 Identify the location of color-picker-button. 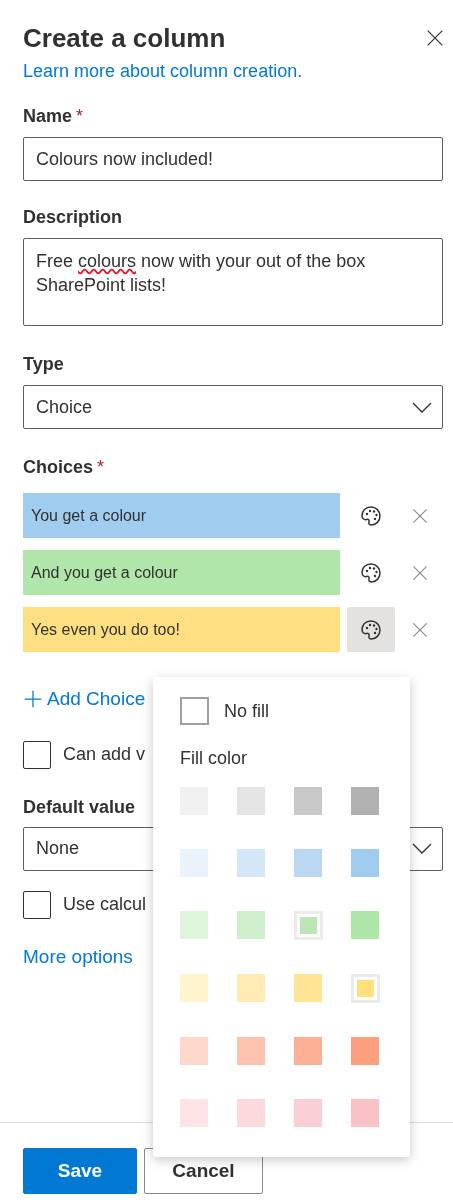
(371, 629).